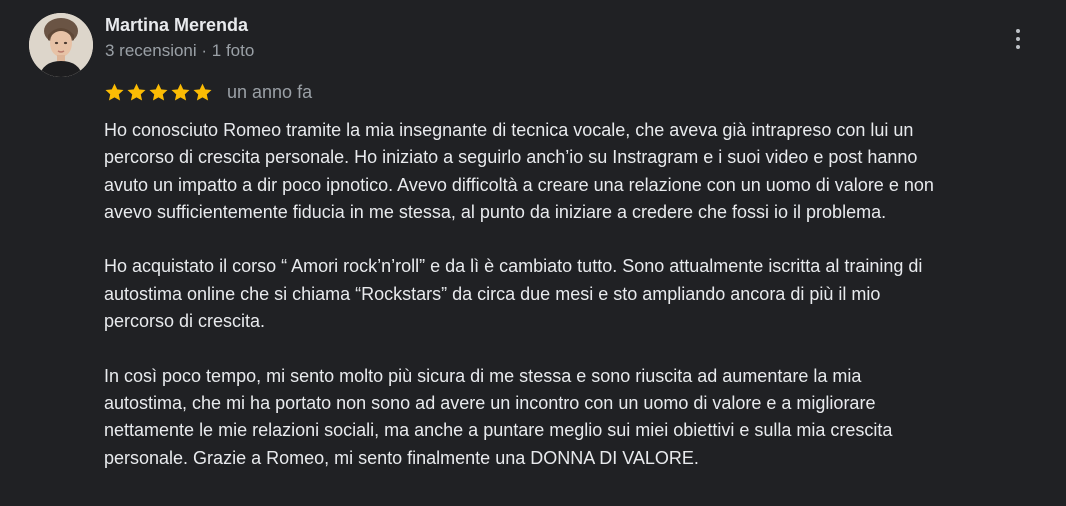  I want to click on star-rating, so click(158, 92).